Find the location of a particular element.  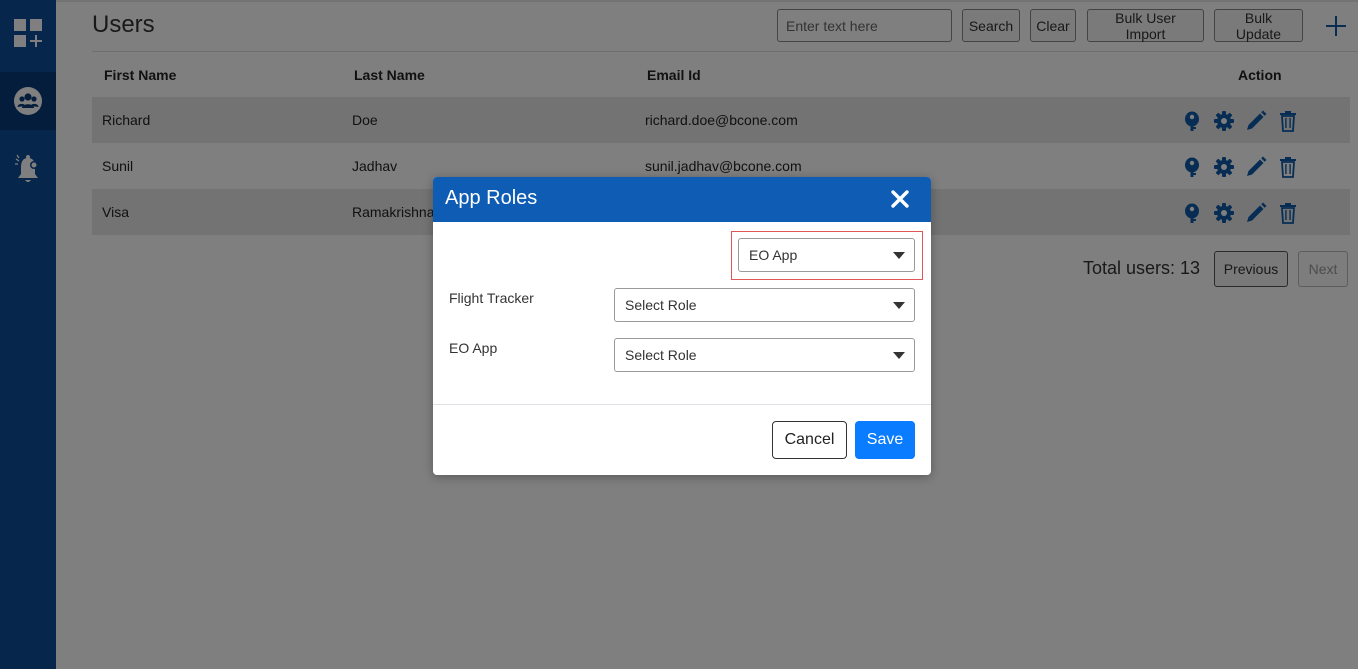

cancel-button: Cancel is located at coordinates (809, 440).